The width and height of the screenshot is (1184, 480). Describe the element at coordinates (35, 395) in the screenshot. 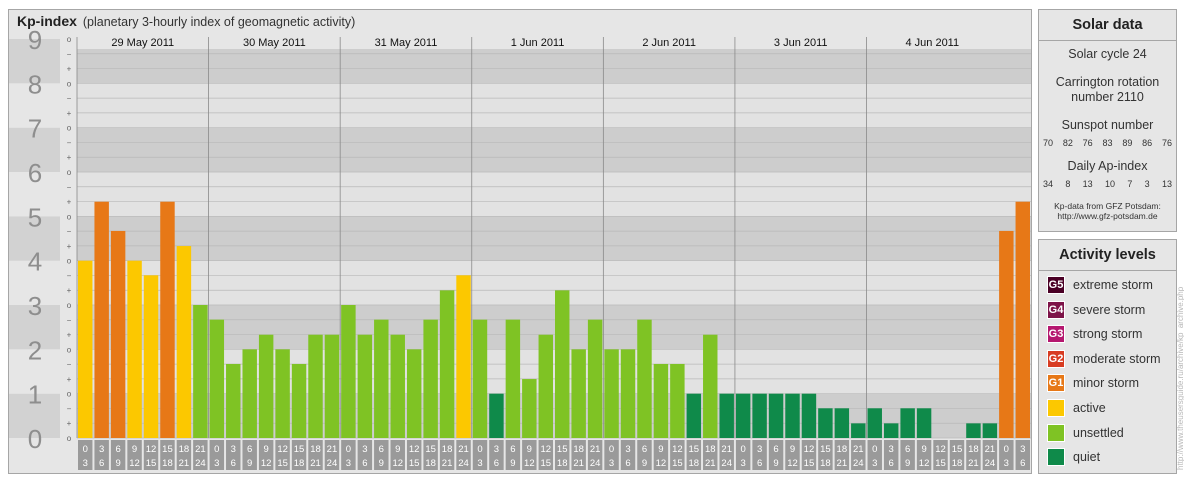

I see `y-tick-label: 1` at that location.